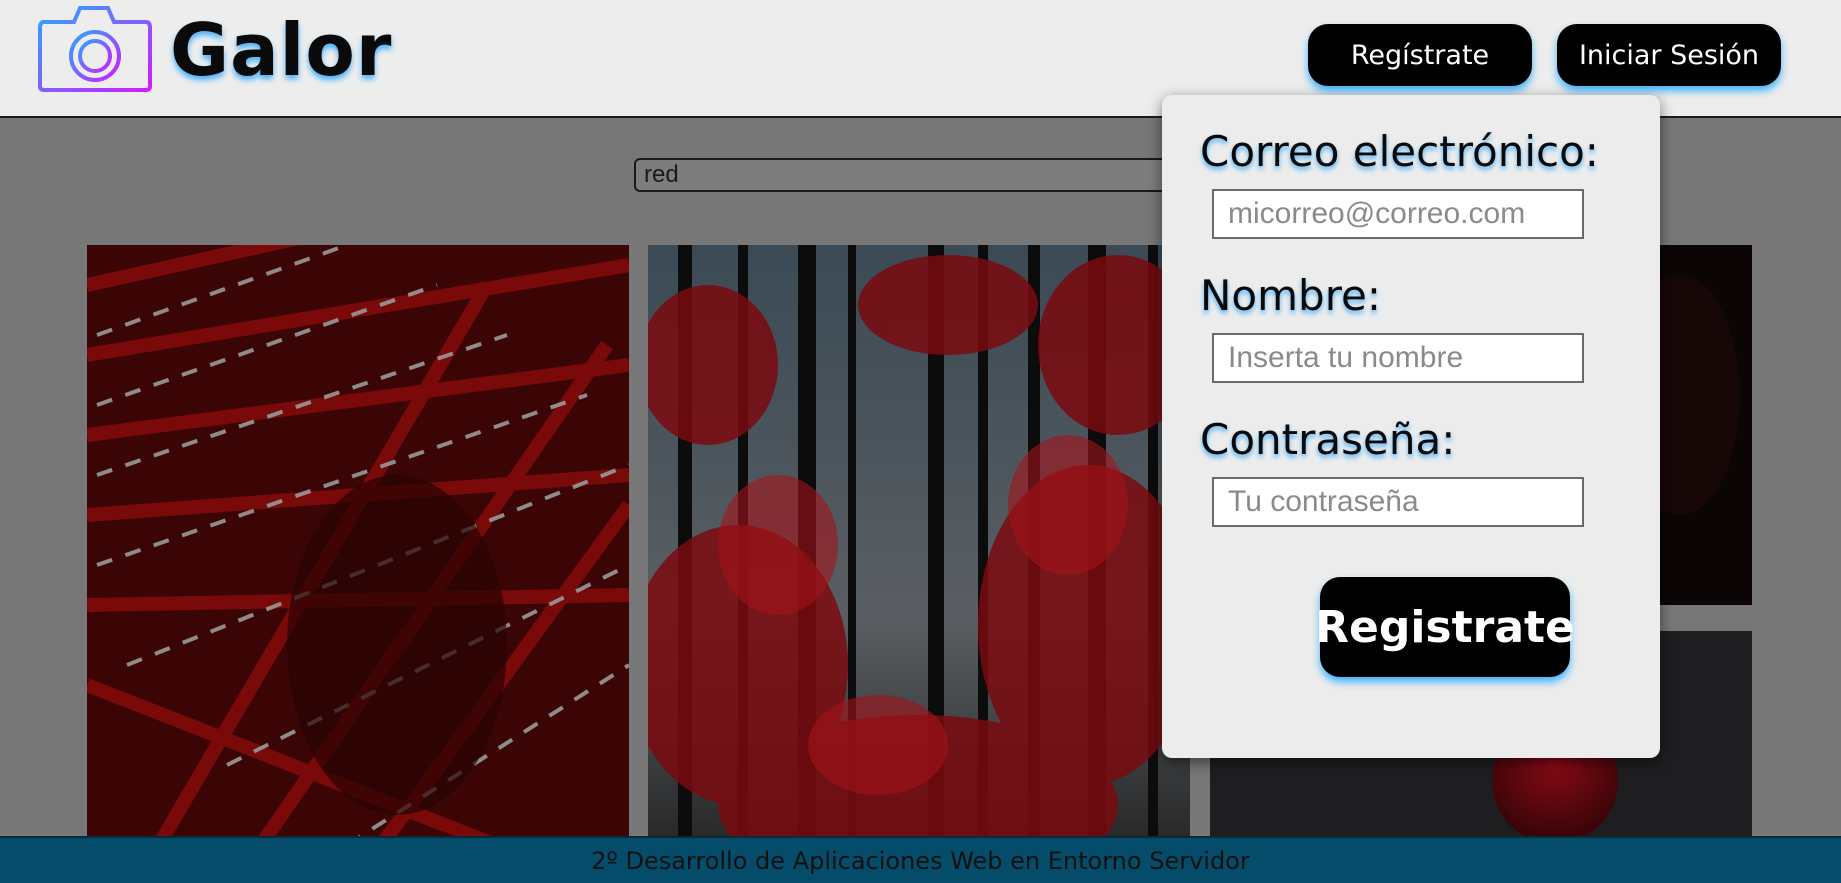 The width and height of the screenshot is (1841, 883). Describe the element at coordinates (95, 48) in the screenshot. I see `camera-logo-icon` at that location.